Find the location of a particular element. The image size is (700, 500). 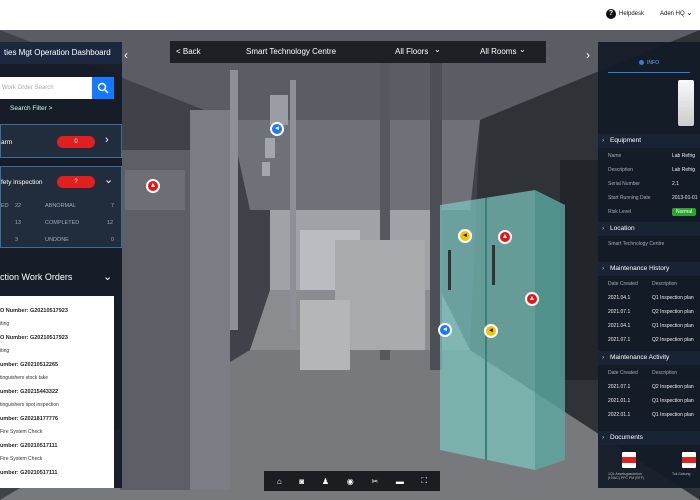

user-menu: Aden HQ is located at coordinates (672, 14).